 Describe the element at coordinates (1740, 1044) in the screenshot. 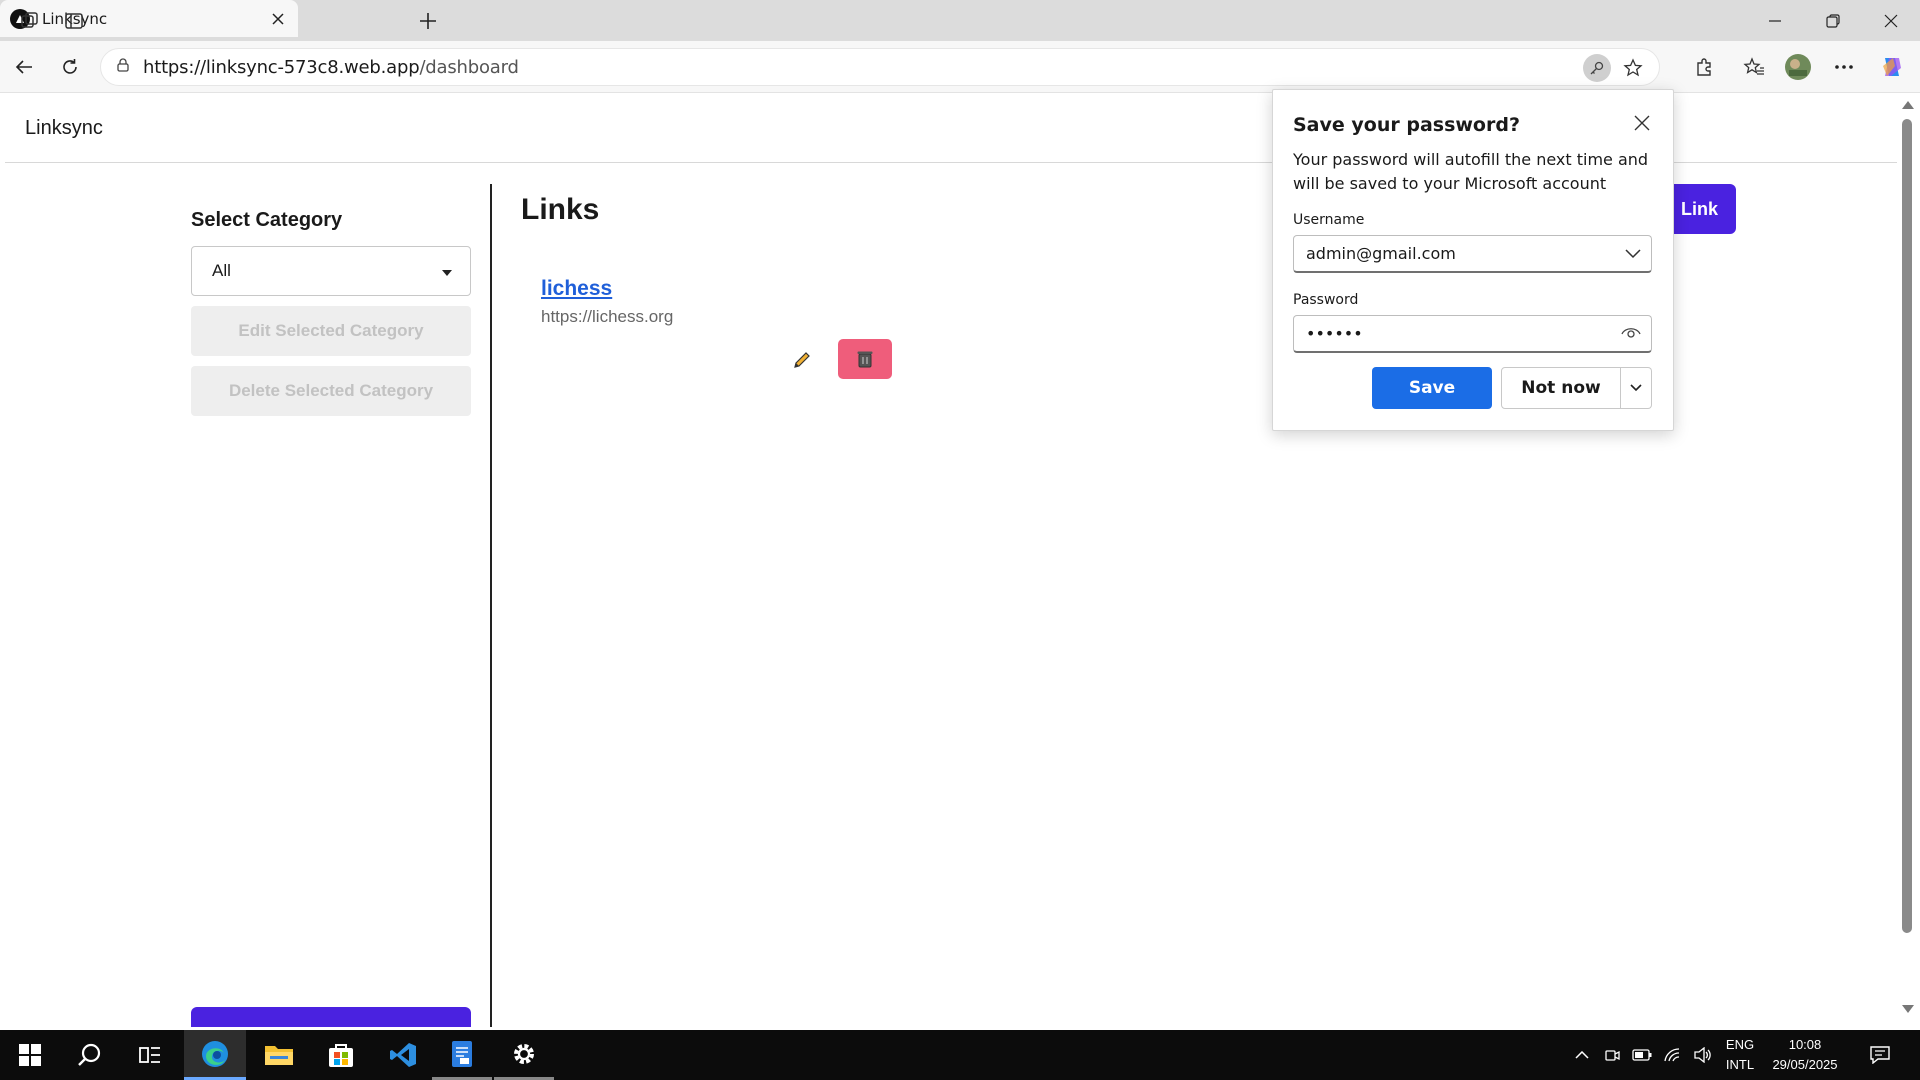

I see `lang-top: ENG` at that location.